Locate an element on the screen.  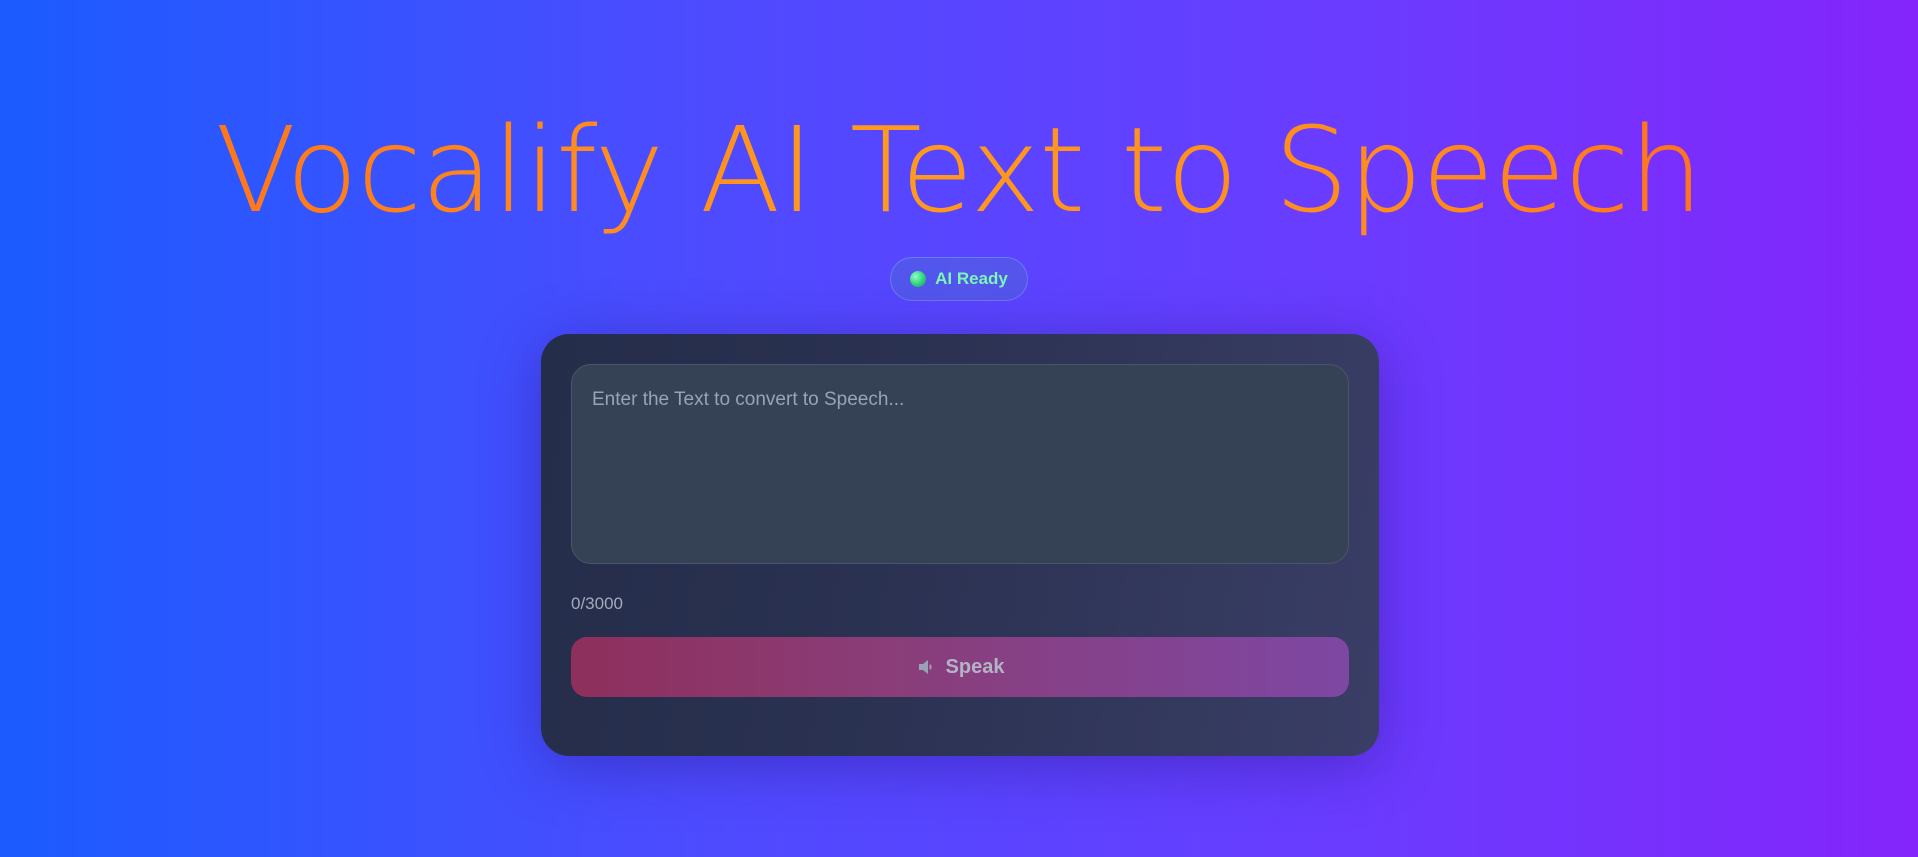
character-counter: 0/3000 is located at coordinates (597, 603).